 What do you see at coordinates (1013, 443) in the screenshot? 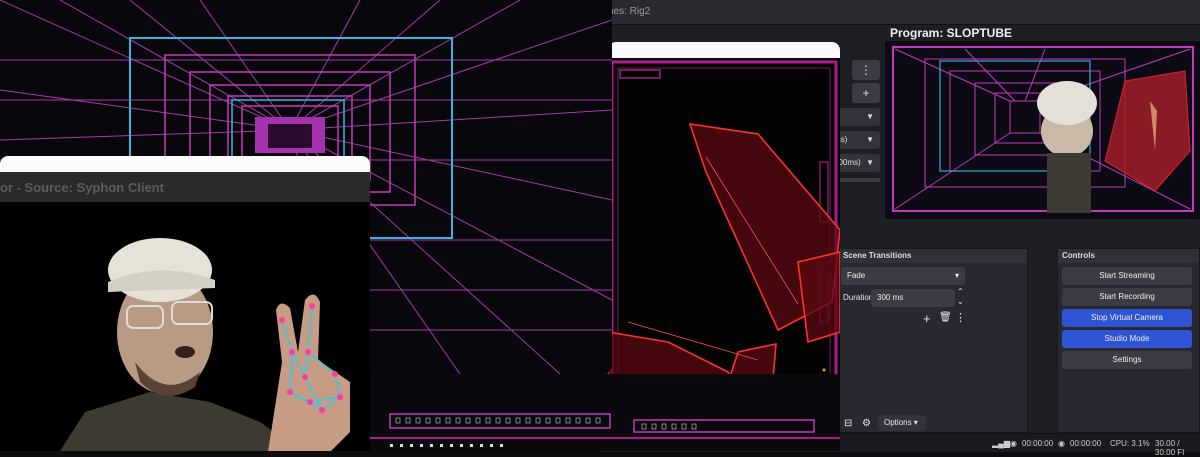
I see `stream-icon: ◉` at bounding box center [1013, 443].